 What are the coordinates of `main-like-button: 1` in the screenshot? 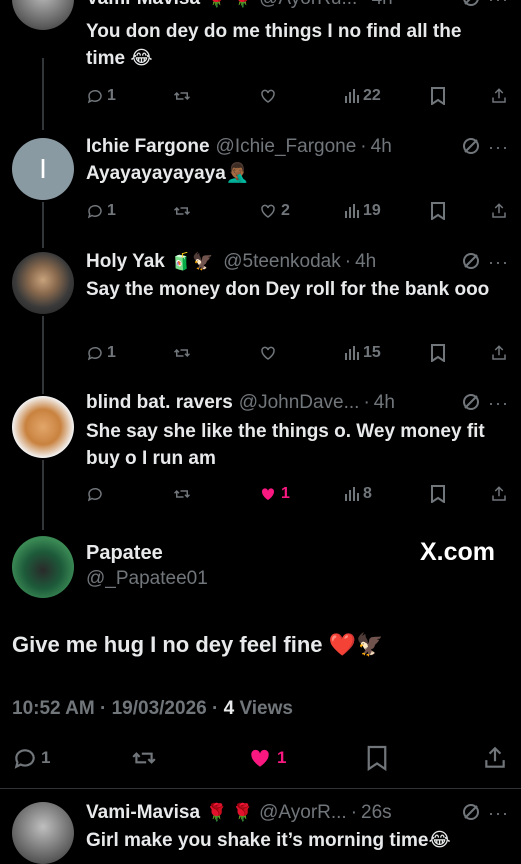 It's located at (266, 758).